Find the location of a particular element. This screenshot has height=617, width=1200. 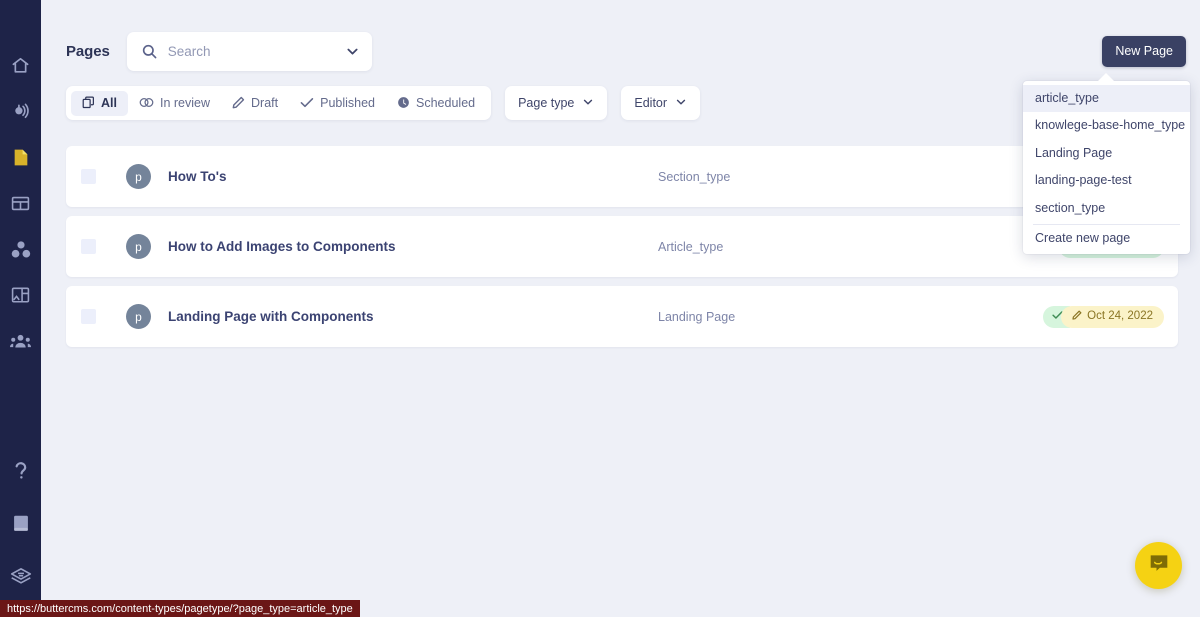

team-icon is located at coordinates (20, 341).